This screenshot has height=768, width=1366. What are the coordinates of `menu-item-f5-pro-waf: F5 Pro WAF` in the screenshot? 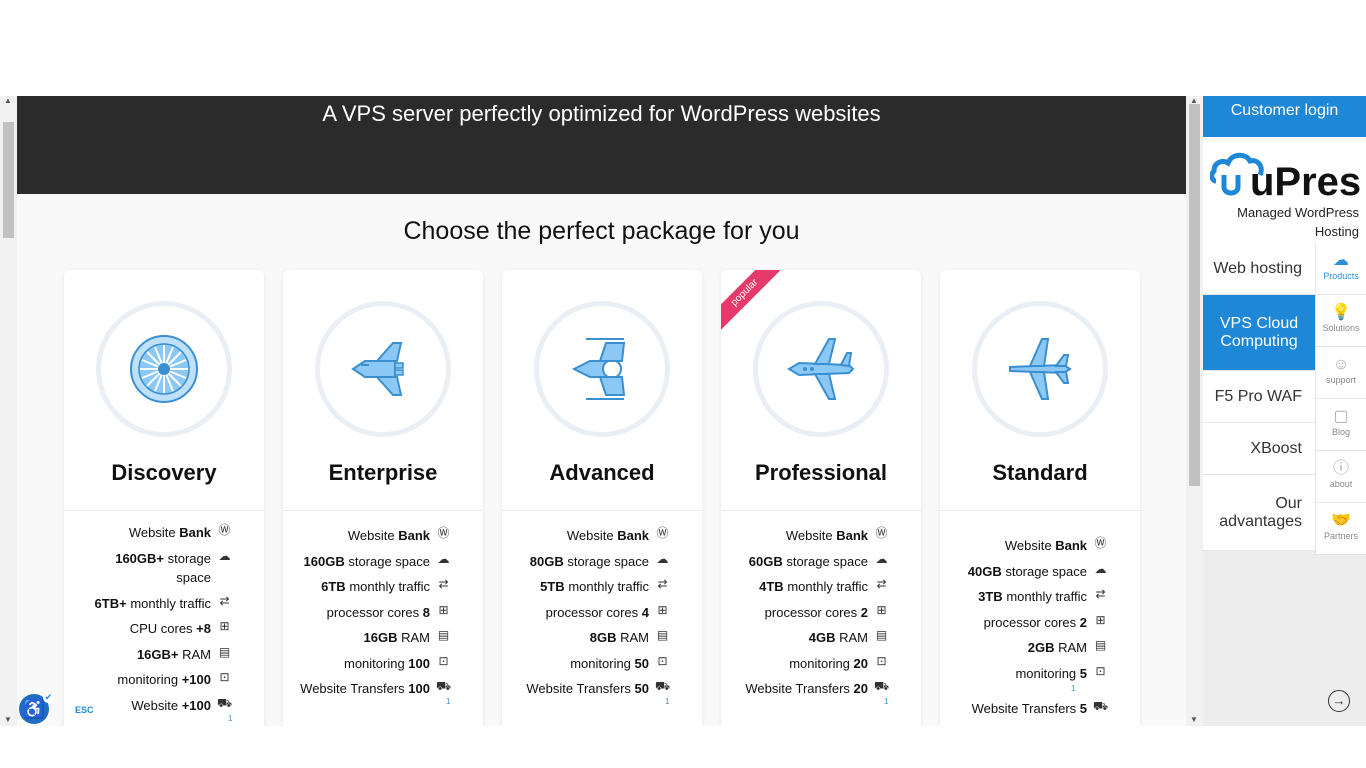 It's located at (1259, 397).